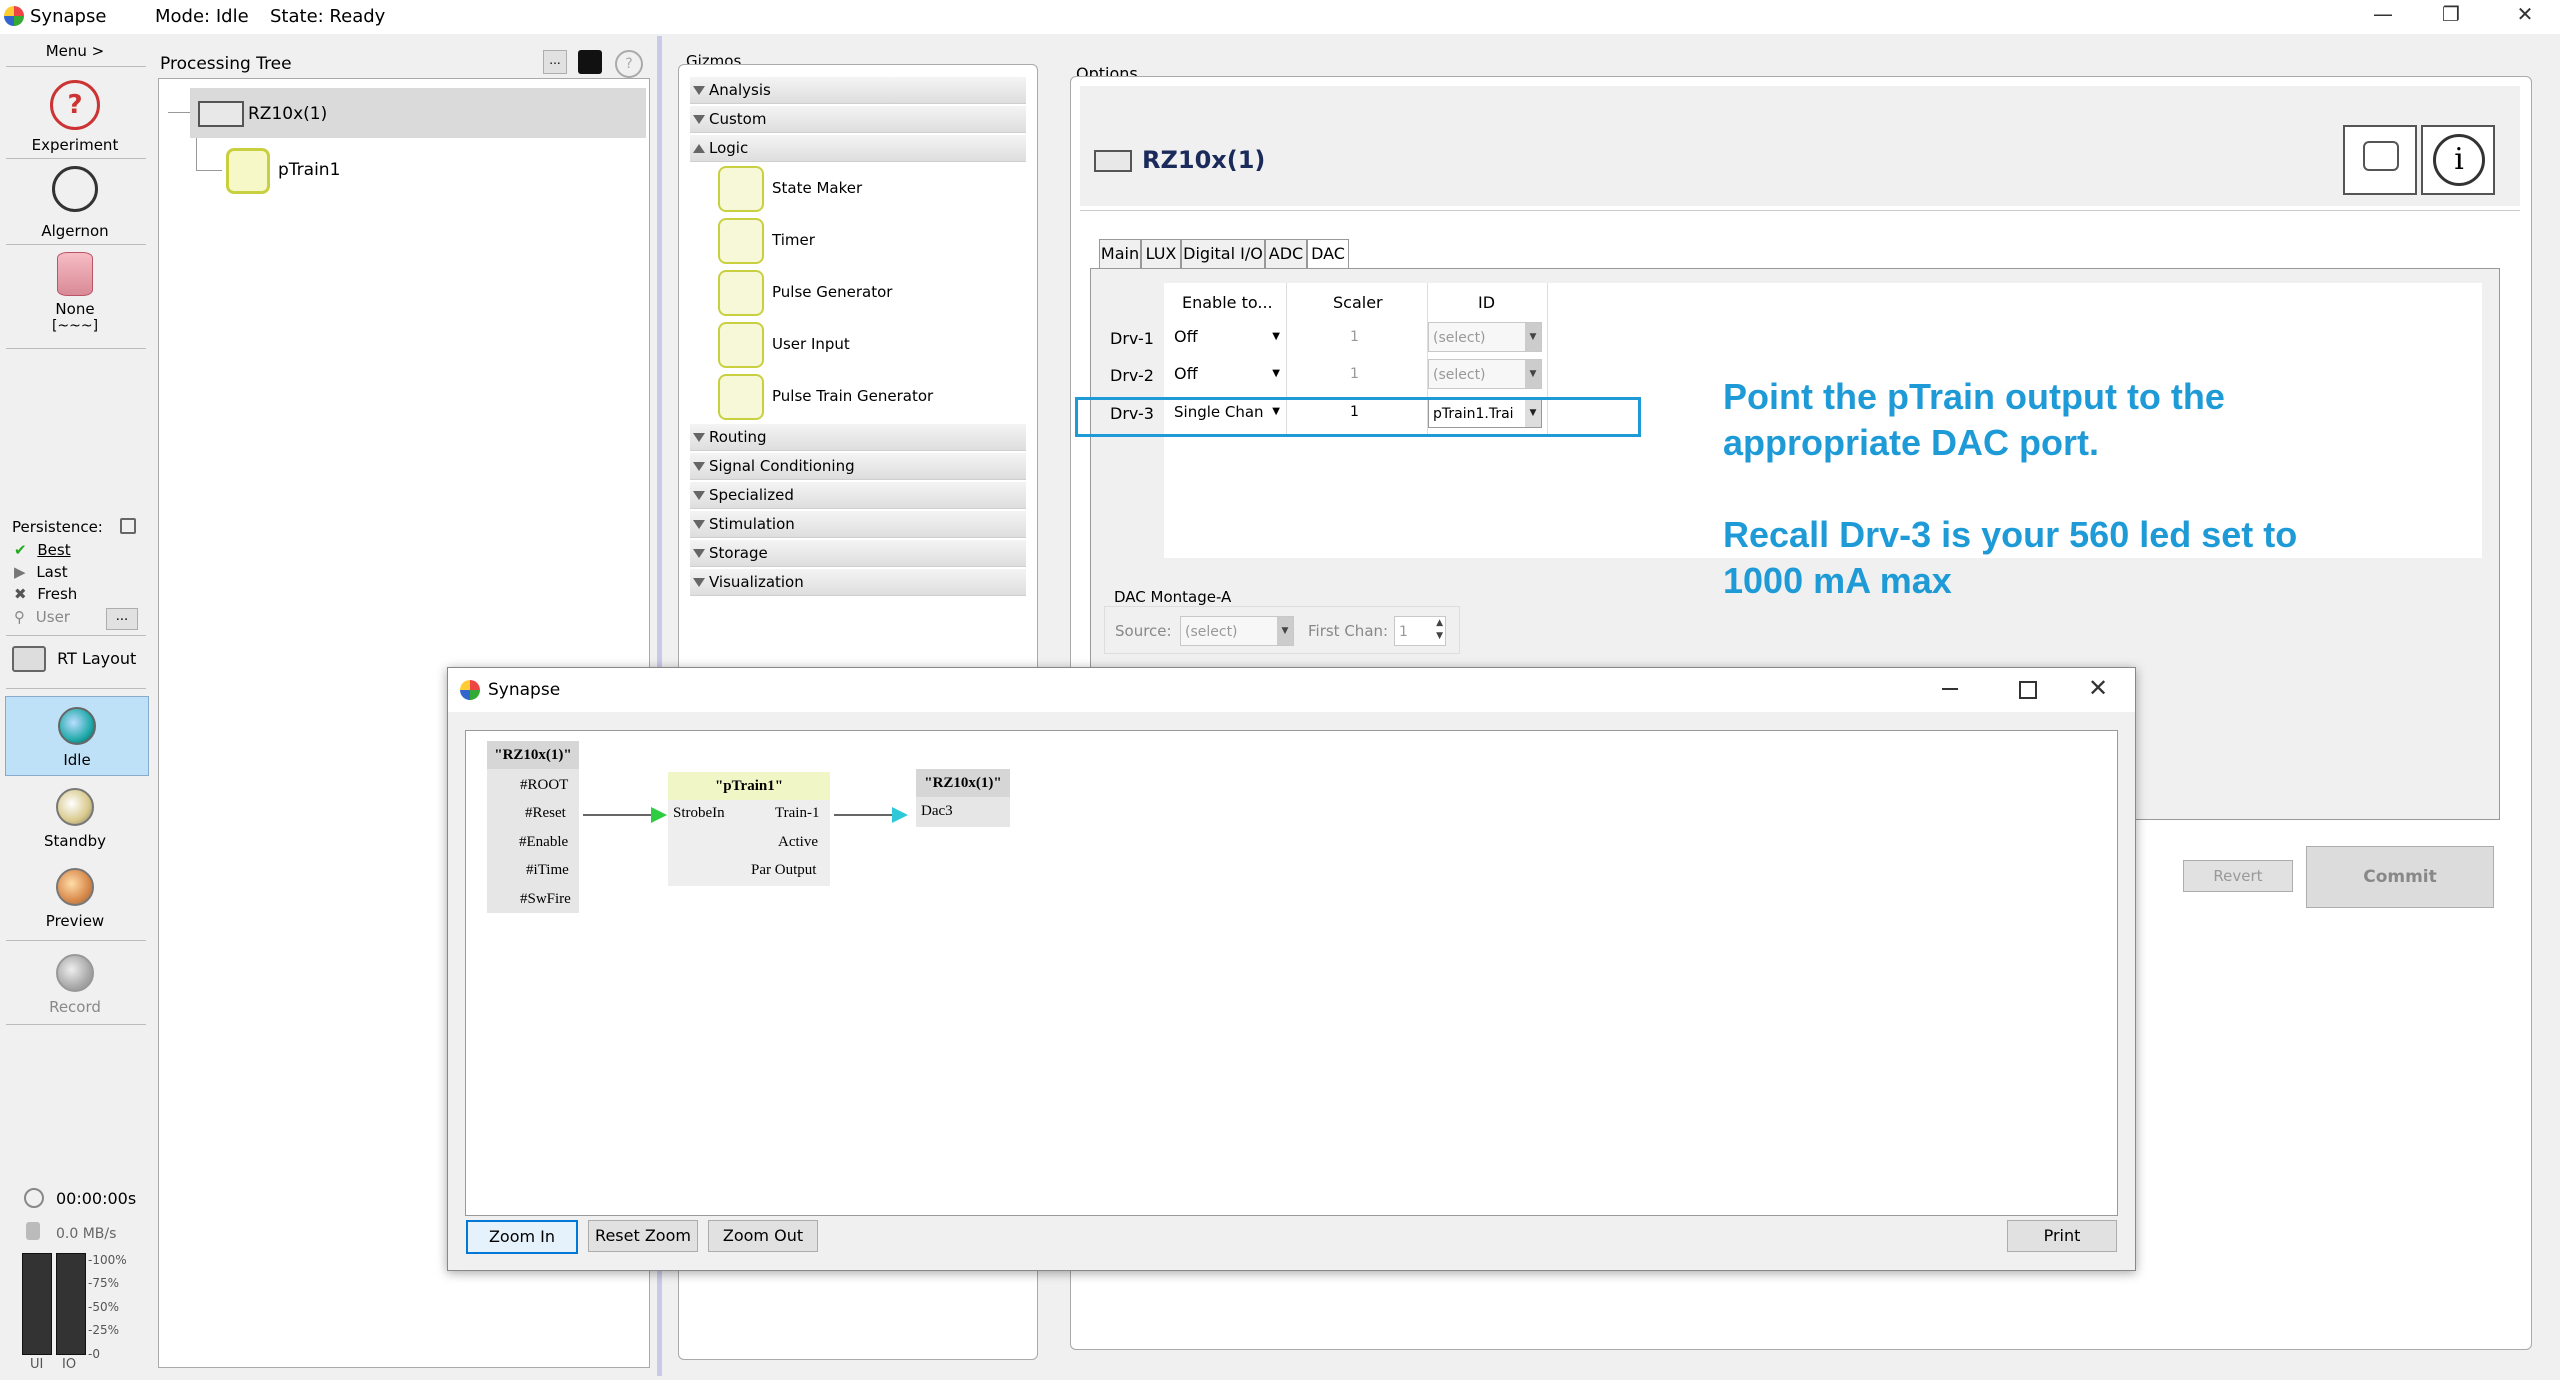 This screenshot has width=2560, height=1380. What do you see at coordinates (1161, 254) in the screenshot?
I see `tab-lux: LUX` at bounding box center [1161, 254].